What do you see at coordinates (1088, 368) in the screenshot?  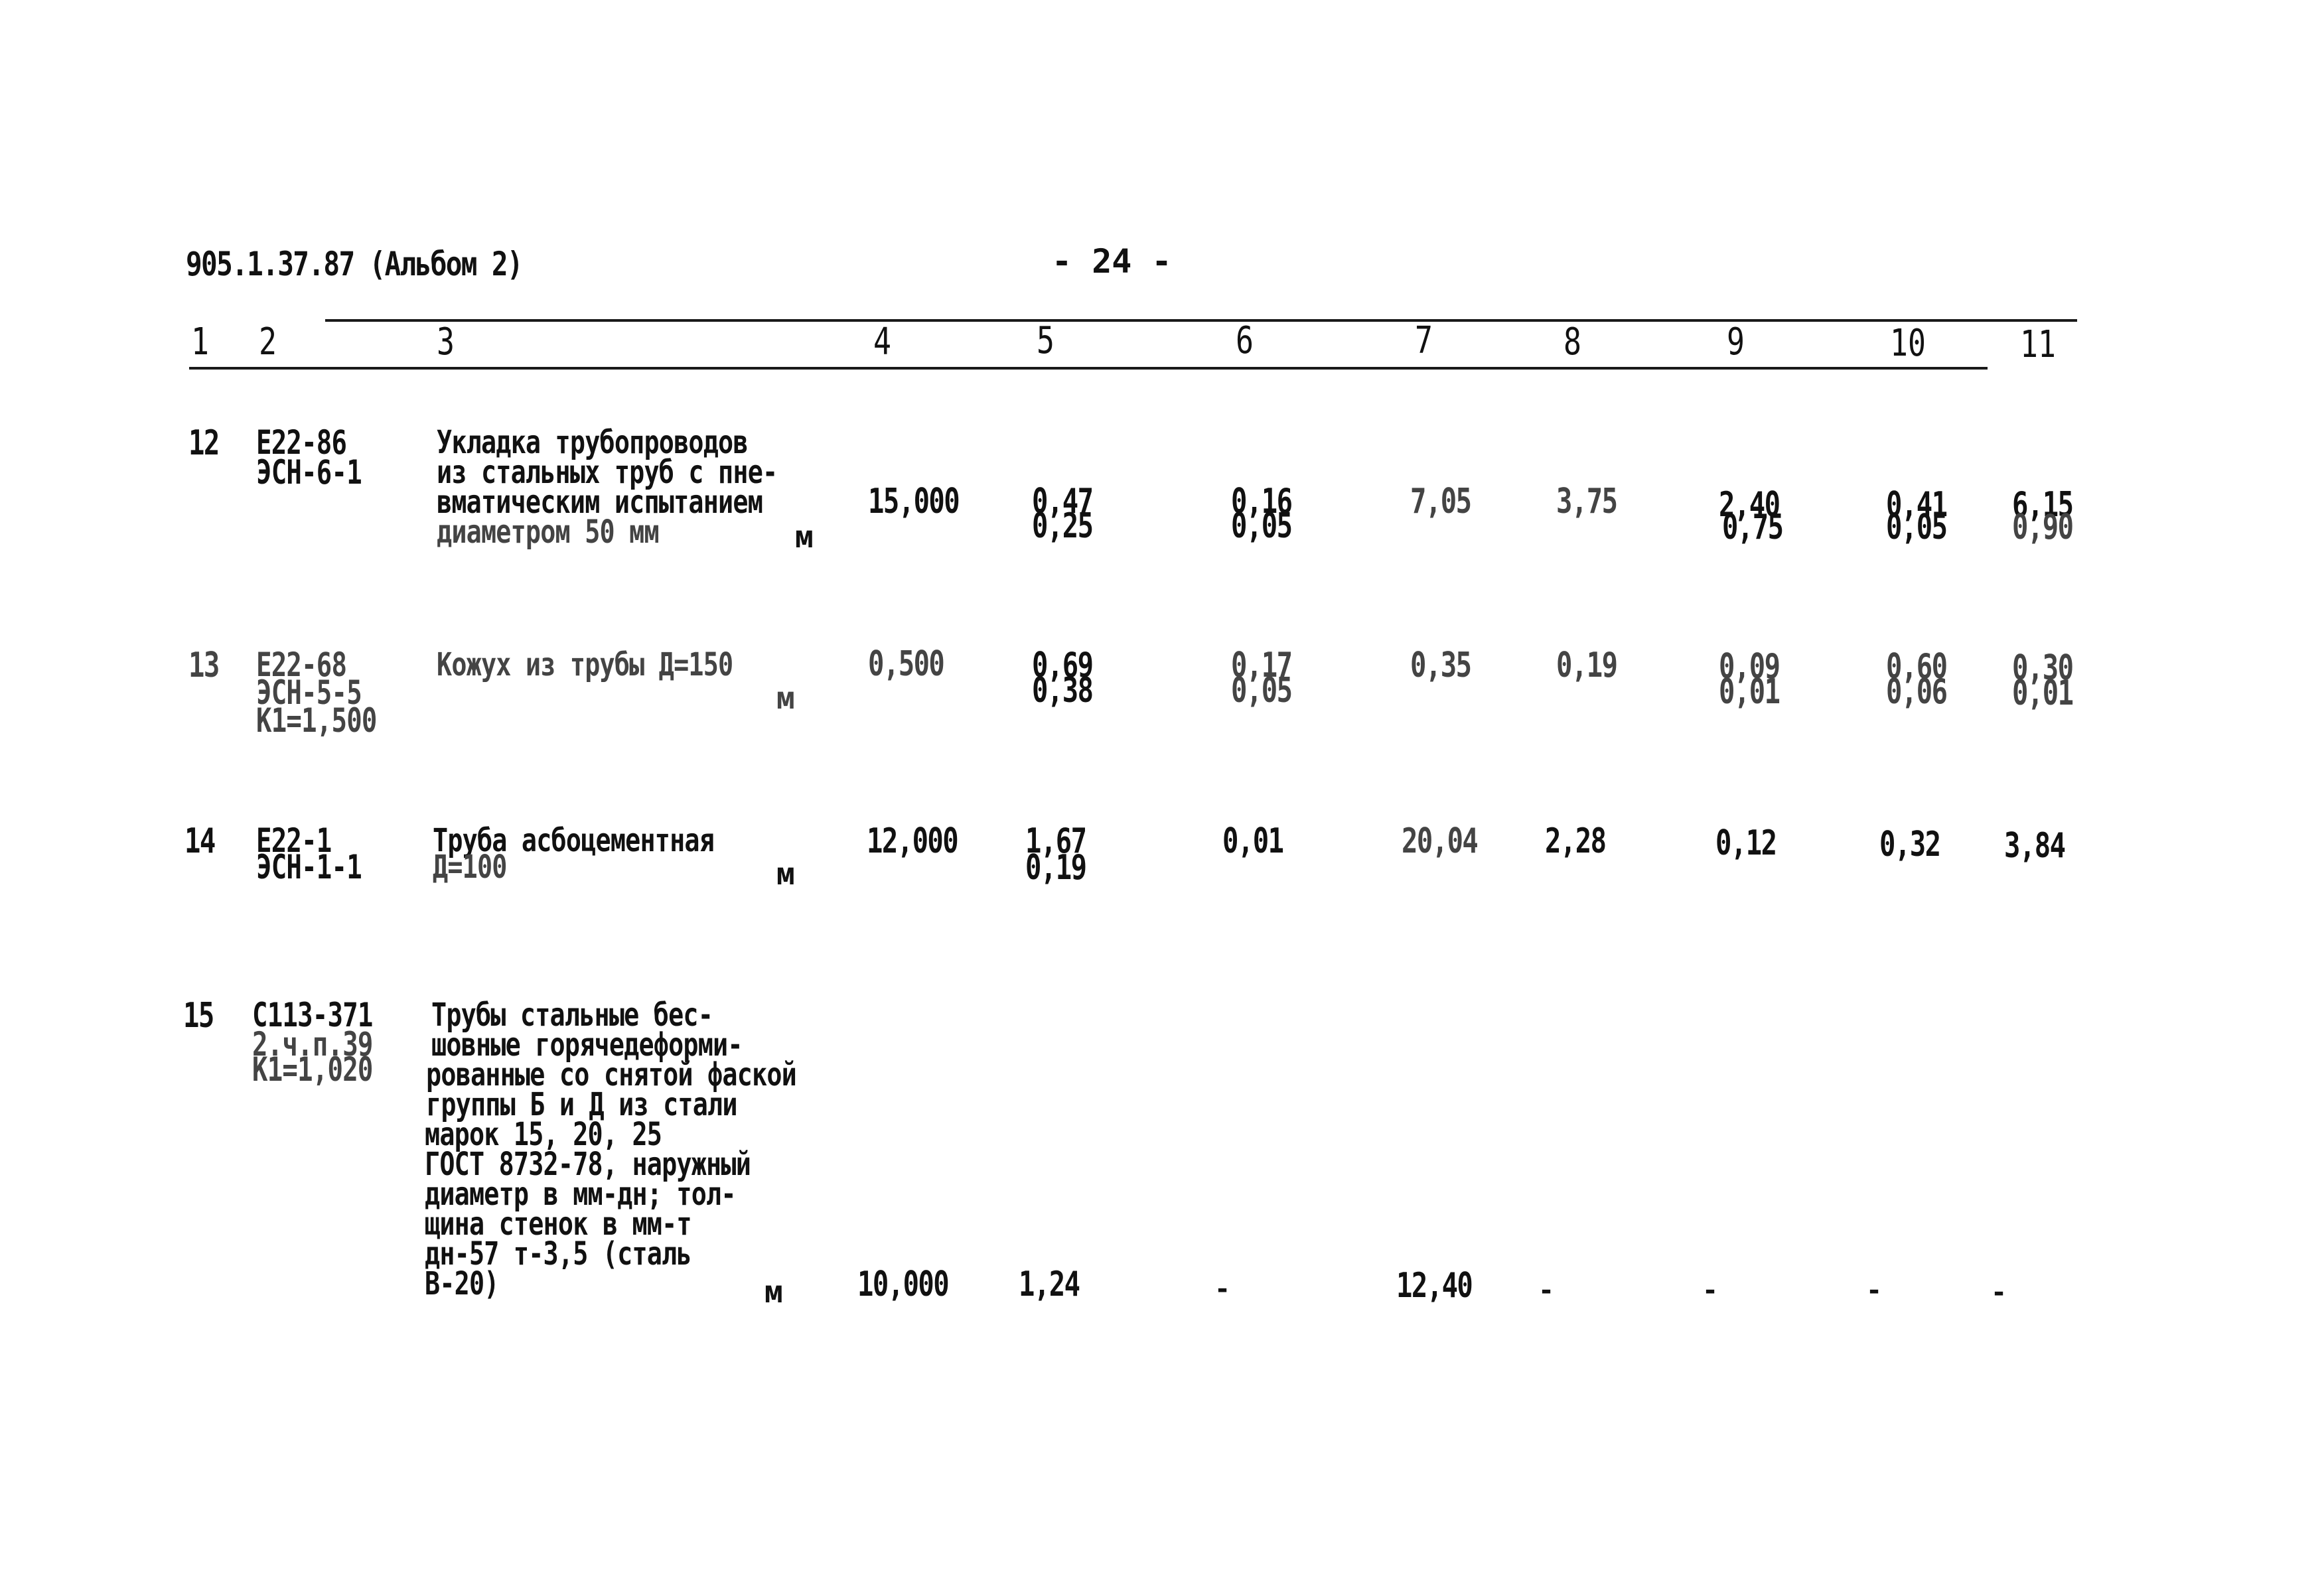 I see `header-bottom-rule` at bounding box center [1088, 368].